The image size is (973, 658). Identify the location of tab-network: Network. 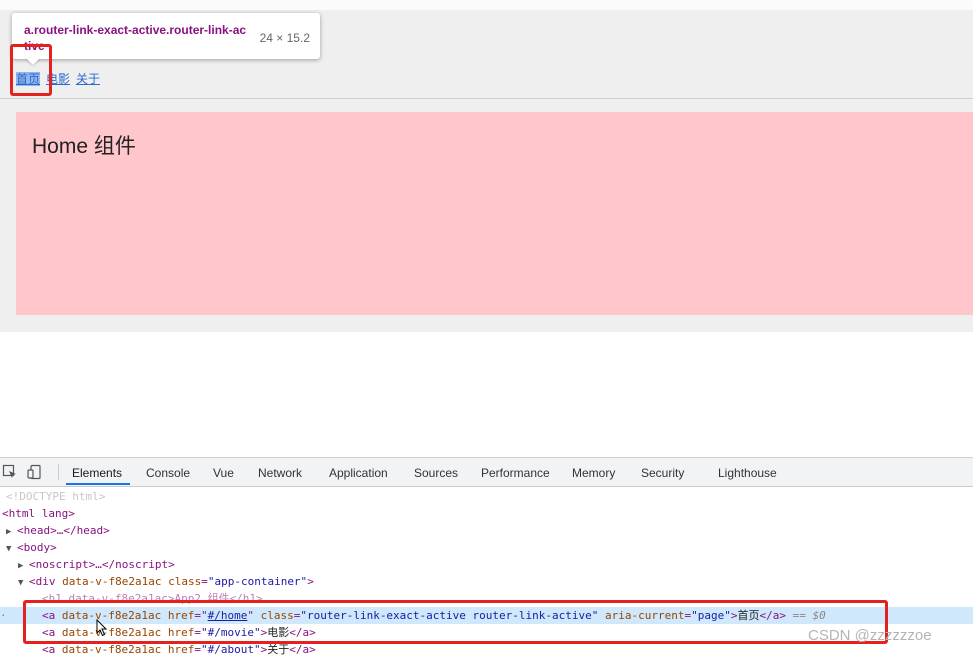
(280, 473).